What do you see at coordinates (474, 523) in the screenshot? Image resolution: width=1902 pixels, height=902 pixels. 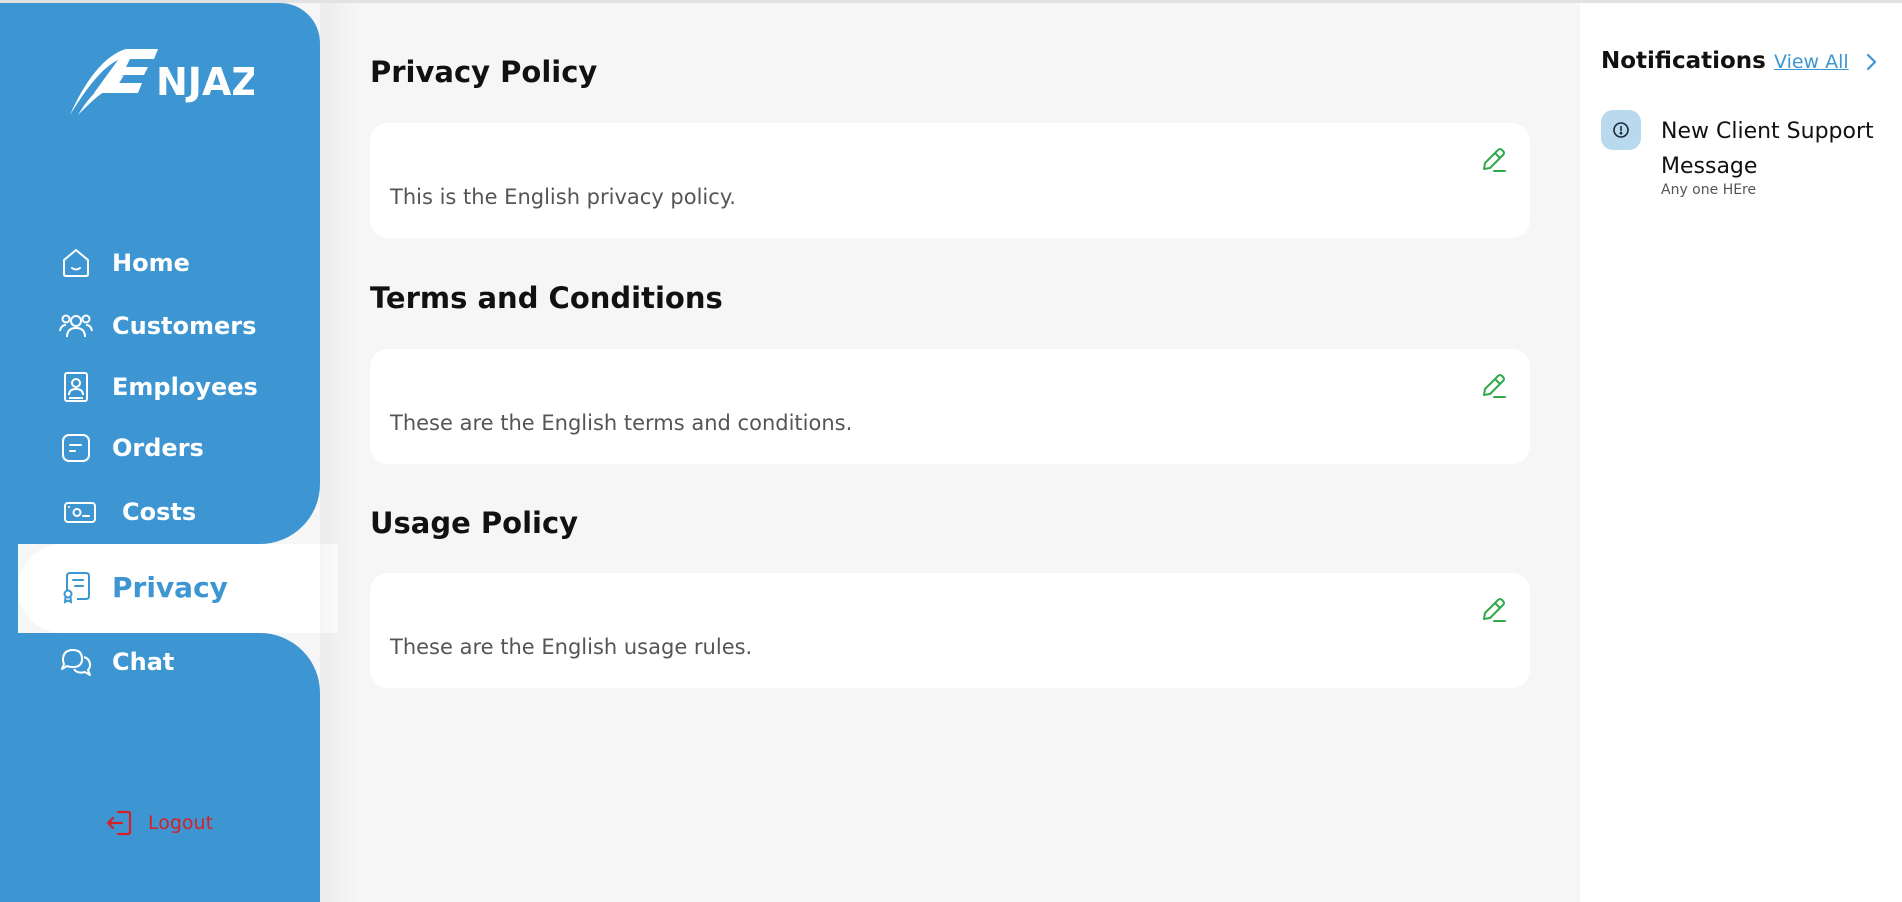 I see `section-title-usage-policy: Usage Policy` at bounding box center [474, 523].